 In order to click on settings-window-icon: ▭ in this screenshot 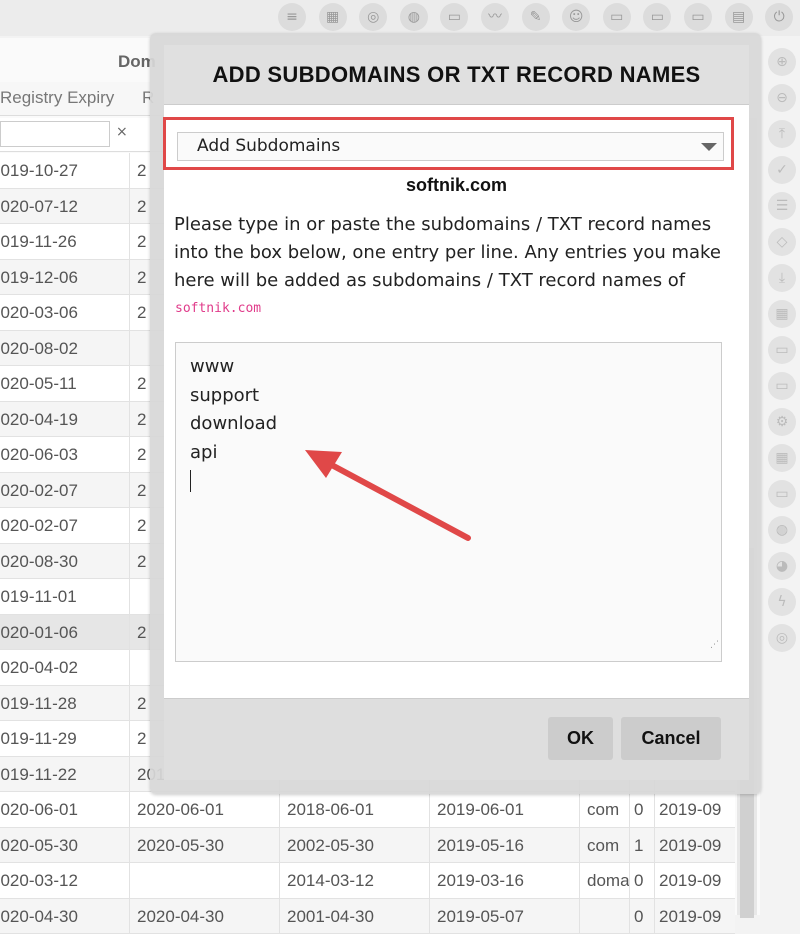, I will do `click(782, 494)`.